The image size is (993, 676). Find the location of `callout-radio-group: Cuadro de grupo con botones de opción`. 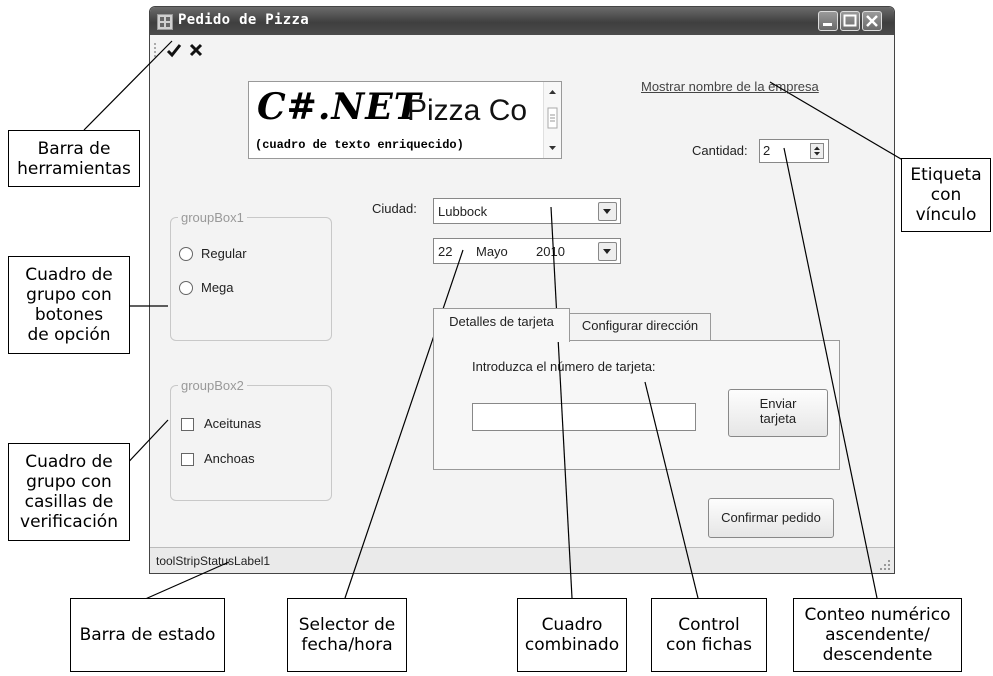

callout-radio-group: Cuadro de grupo con botones de opción is located at coordinates (69, 305).